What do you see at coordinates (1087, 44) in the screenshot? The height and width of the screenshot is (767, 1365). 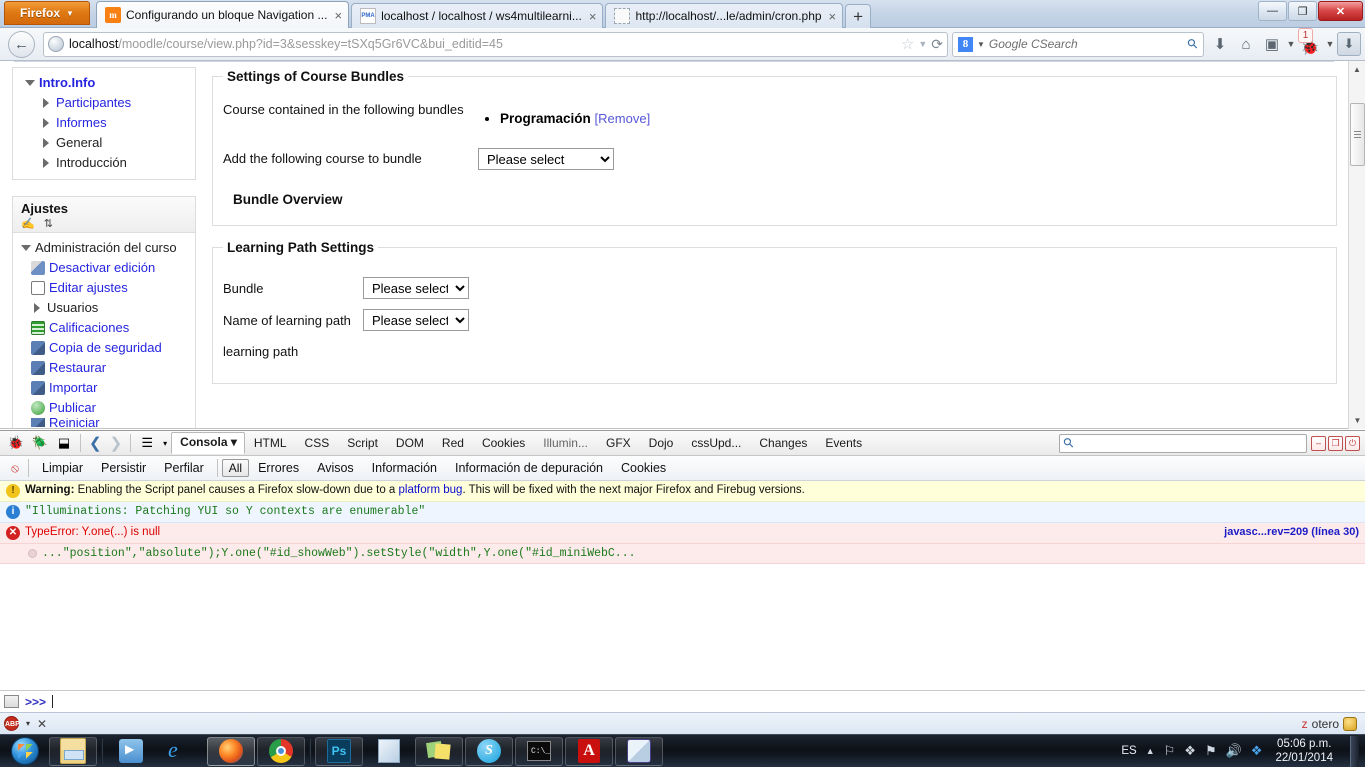 I see `search-input: Google CSearch` at bounding box center [1087, 44].